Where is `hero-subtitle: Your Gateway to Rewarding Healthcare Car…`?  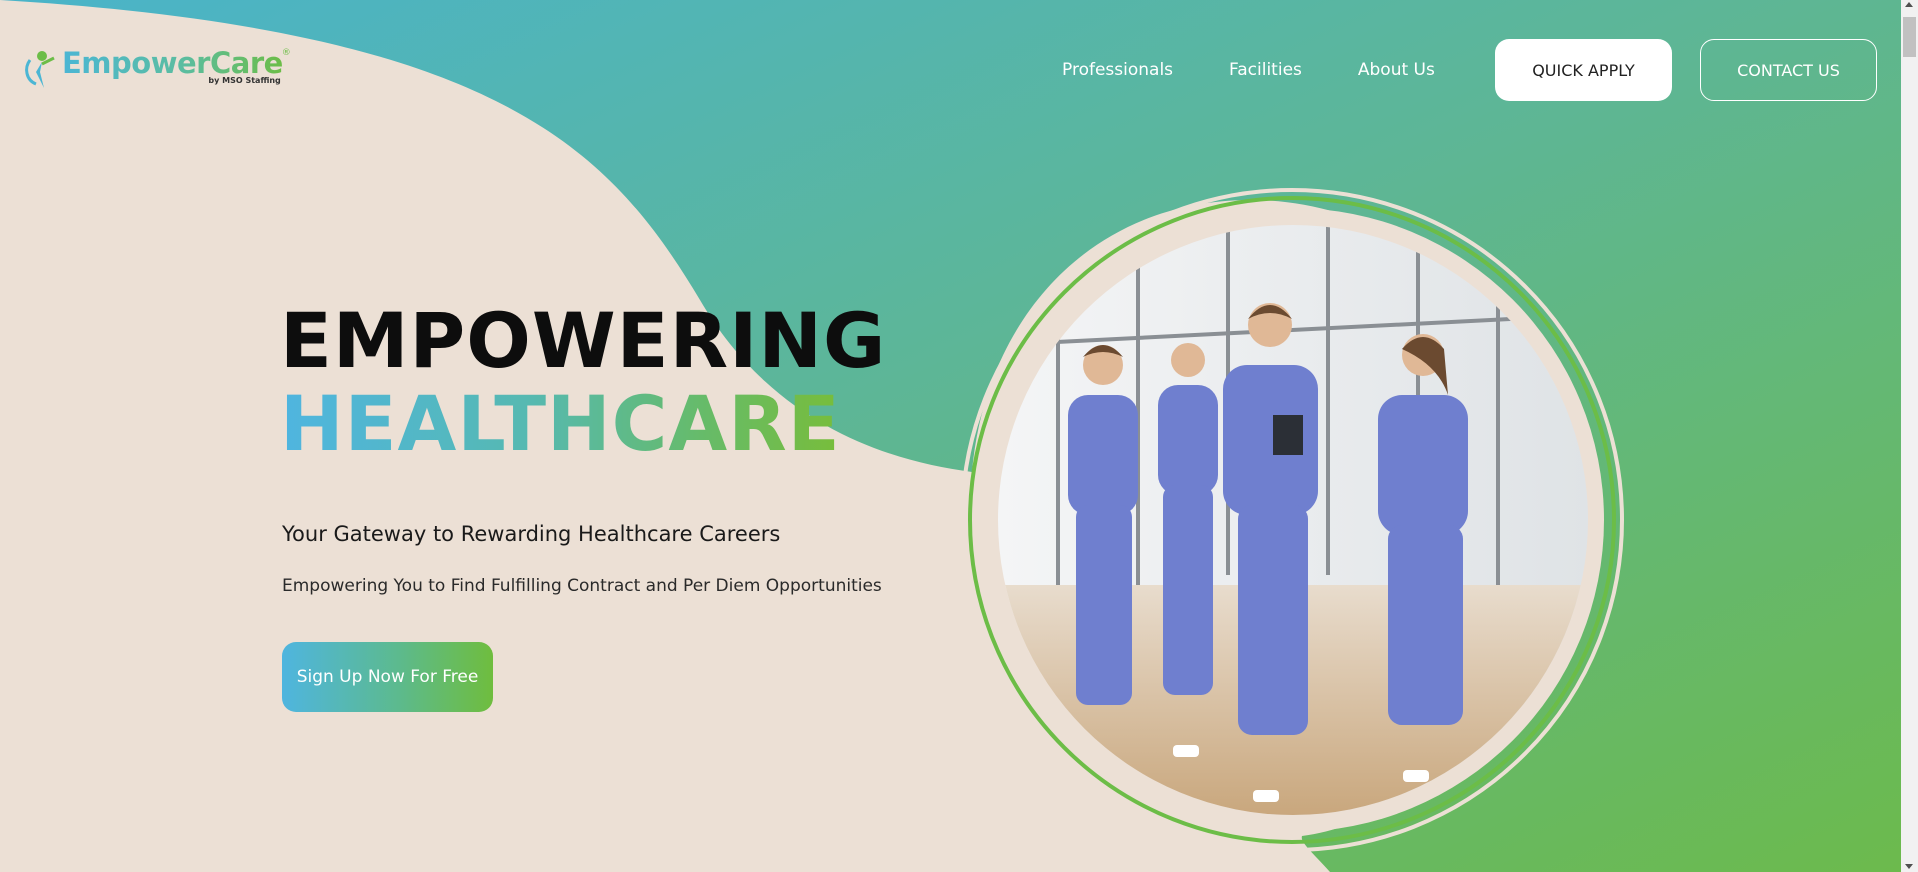 hero-subtitle: Your Gateway to Rewarding Healthcare Car… is located at coordinates (531, 534).